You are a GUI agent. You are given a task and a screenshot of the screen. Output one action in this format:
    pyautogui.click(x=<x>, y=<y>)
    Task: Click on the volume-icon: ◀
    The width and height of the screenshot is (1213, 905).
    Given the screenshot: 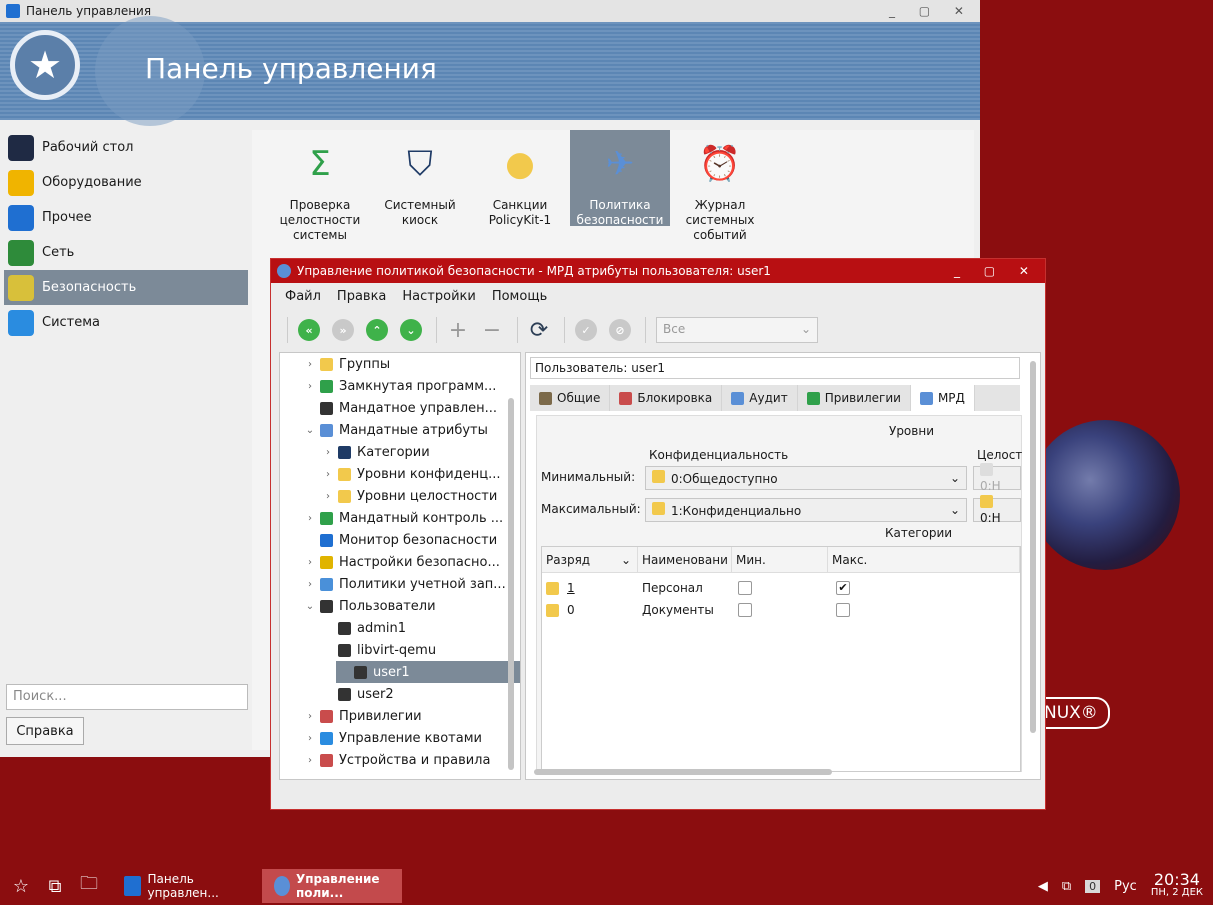 What is the action you would take?
    pyautogui.click(x=1043, y=886)
    